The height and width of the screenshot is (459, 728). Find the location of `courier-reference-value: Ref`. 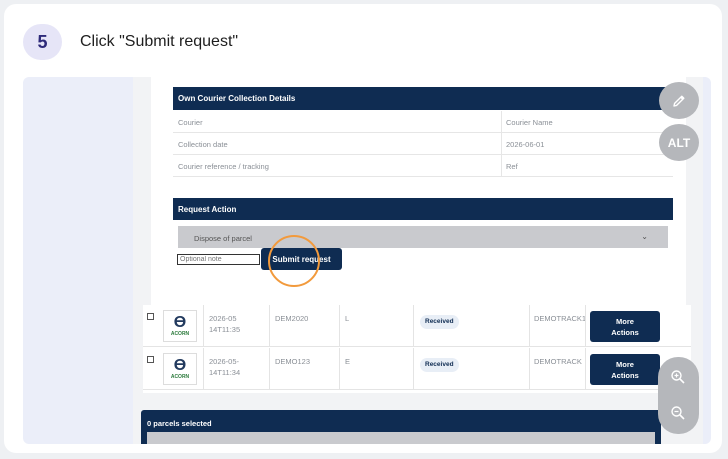

courier-reference-value: Ref is located at coordinates (512, 166).